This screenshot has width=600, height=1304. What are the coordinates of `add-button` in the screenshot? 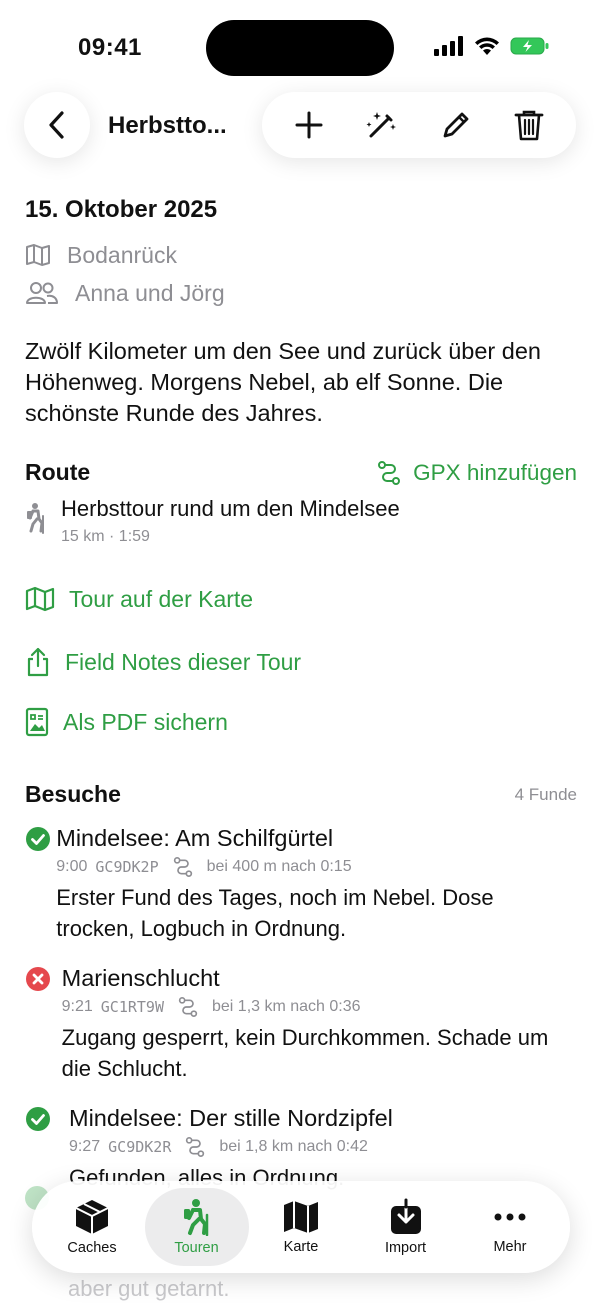 It's located at (309, 125).